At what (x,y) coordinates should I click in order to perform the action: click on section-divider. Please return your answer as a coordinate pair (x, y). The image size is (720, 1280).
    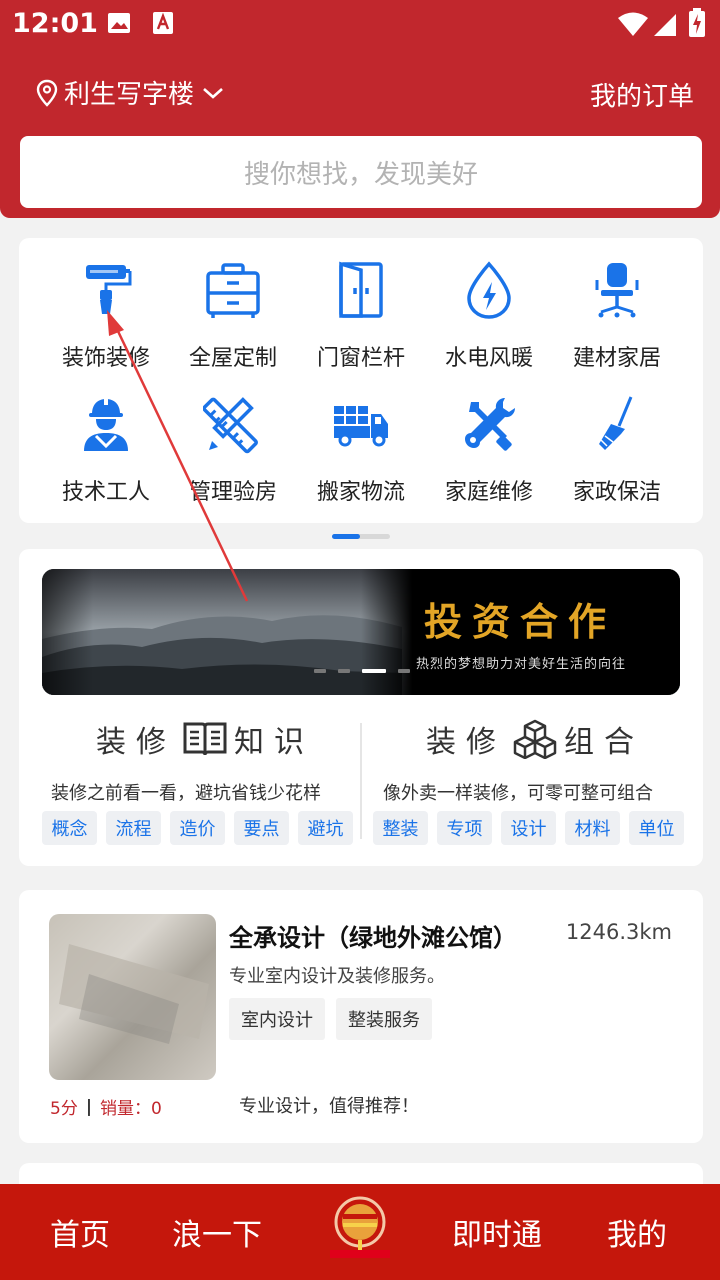
    Looking at the image, I should click on (361, 781).